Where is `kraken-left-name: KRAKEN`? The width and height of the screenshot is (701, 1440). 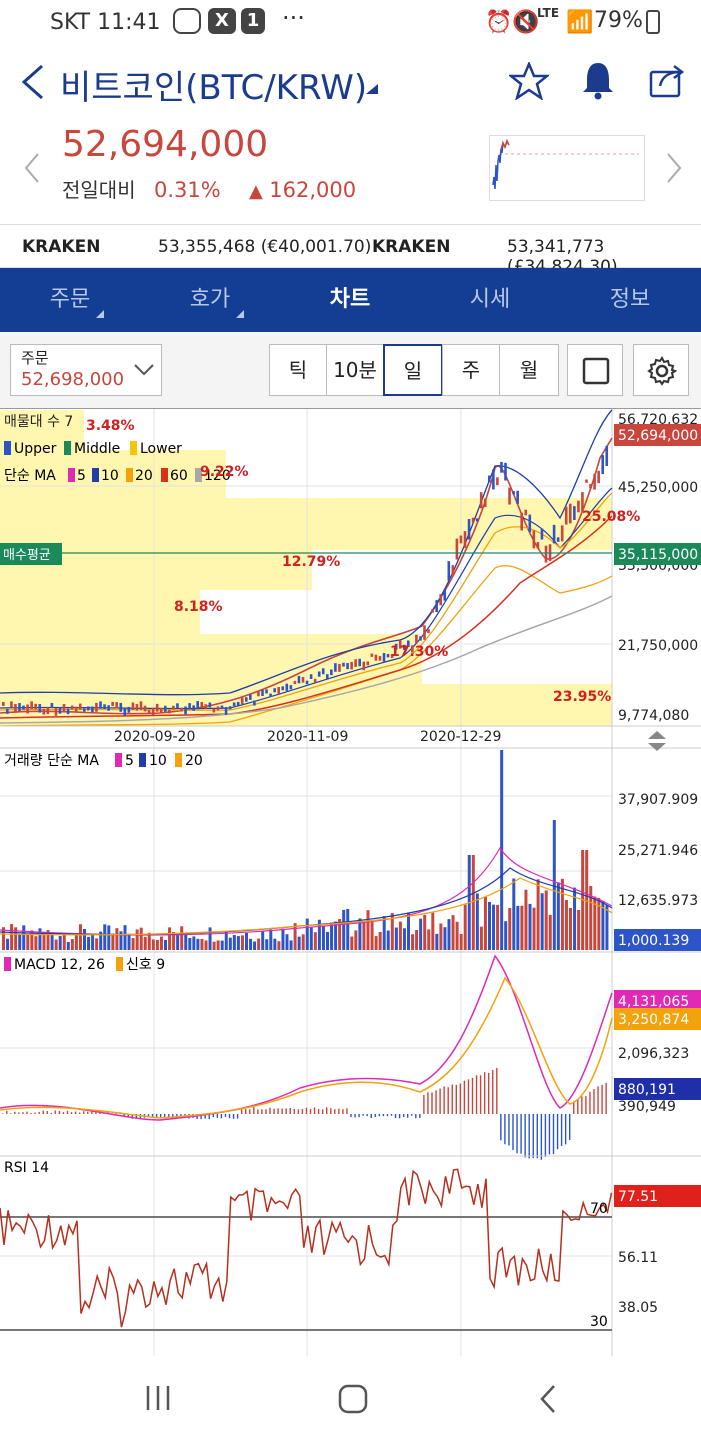
kraken-left-name: KRAKEN is located at coordinates (61, 247).